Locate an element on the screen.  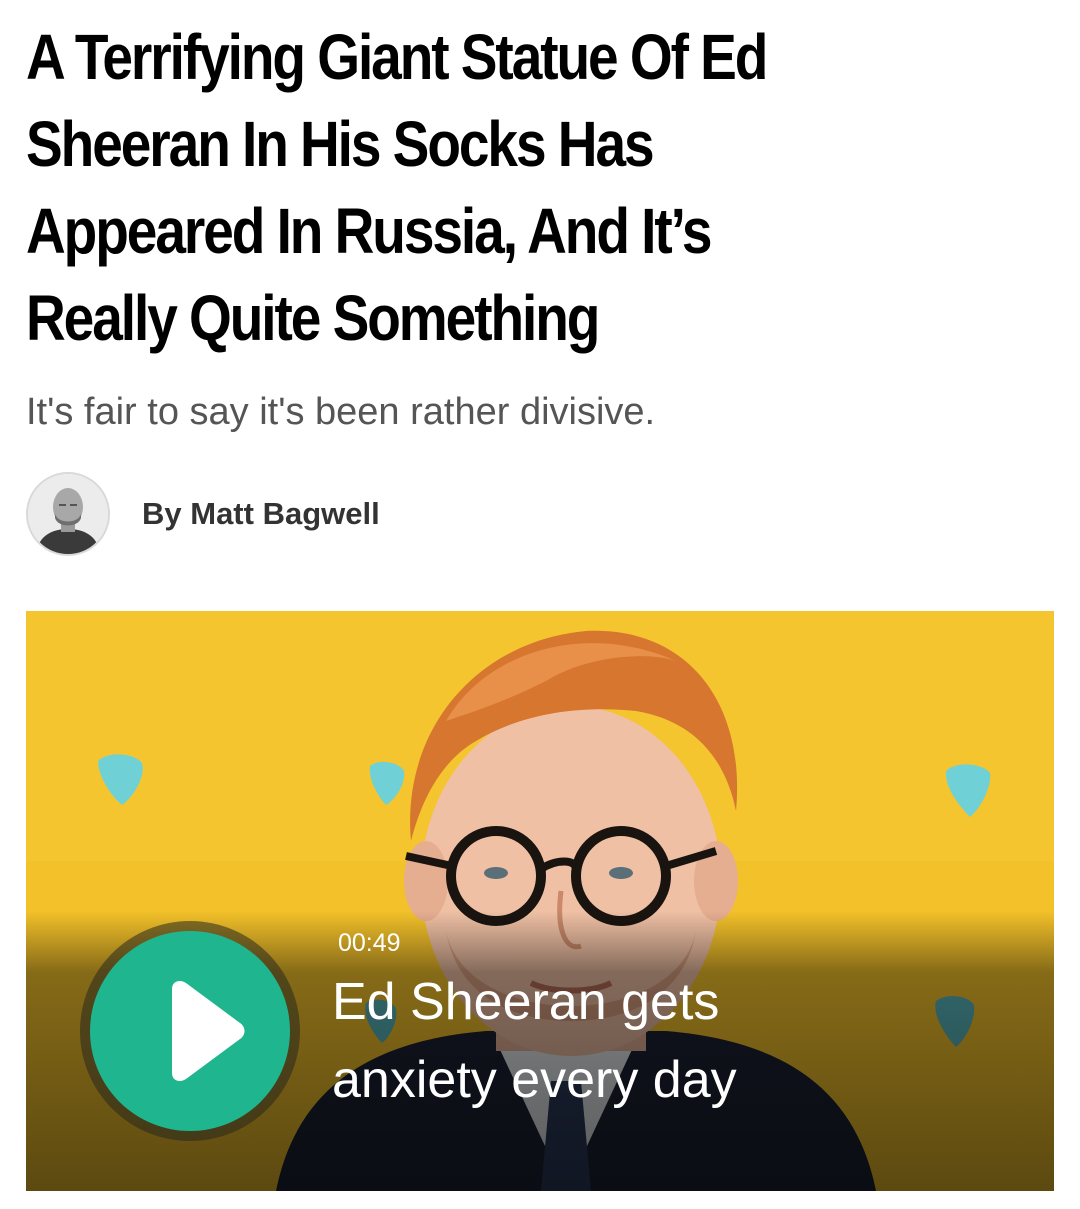
headline-line: Really Quite Something is located at coordinates (313, 318).